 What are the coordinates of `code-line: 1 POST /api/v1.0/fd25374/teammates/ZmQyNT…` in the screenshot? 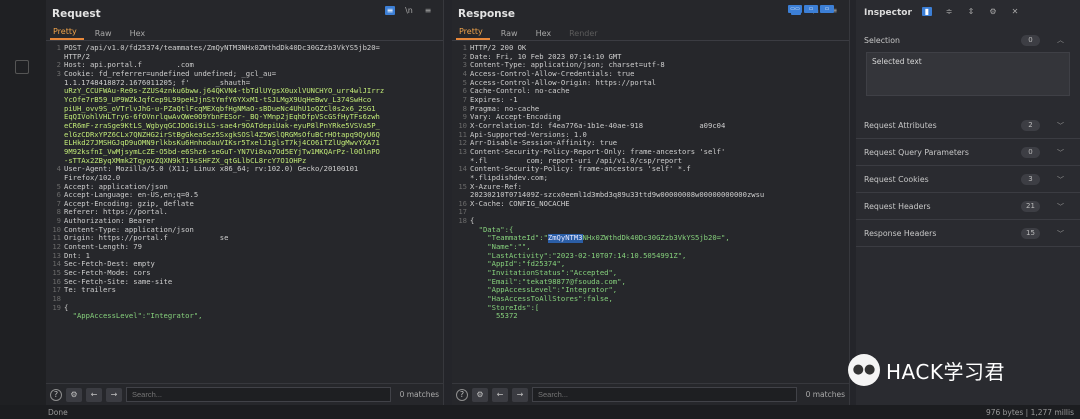 It's located at (245, 48).